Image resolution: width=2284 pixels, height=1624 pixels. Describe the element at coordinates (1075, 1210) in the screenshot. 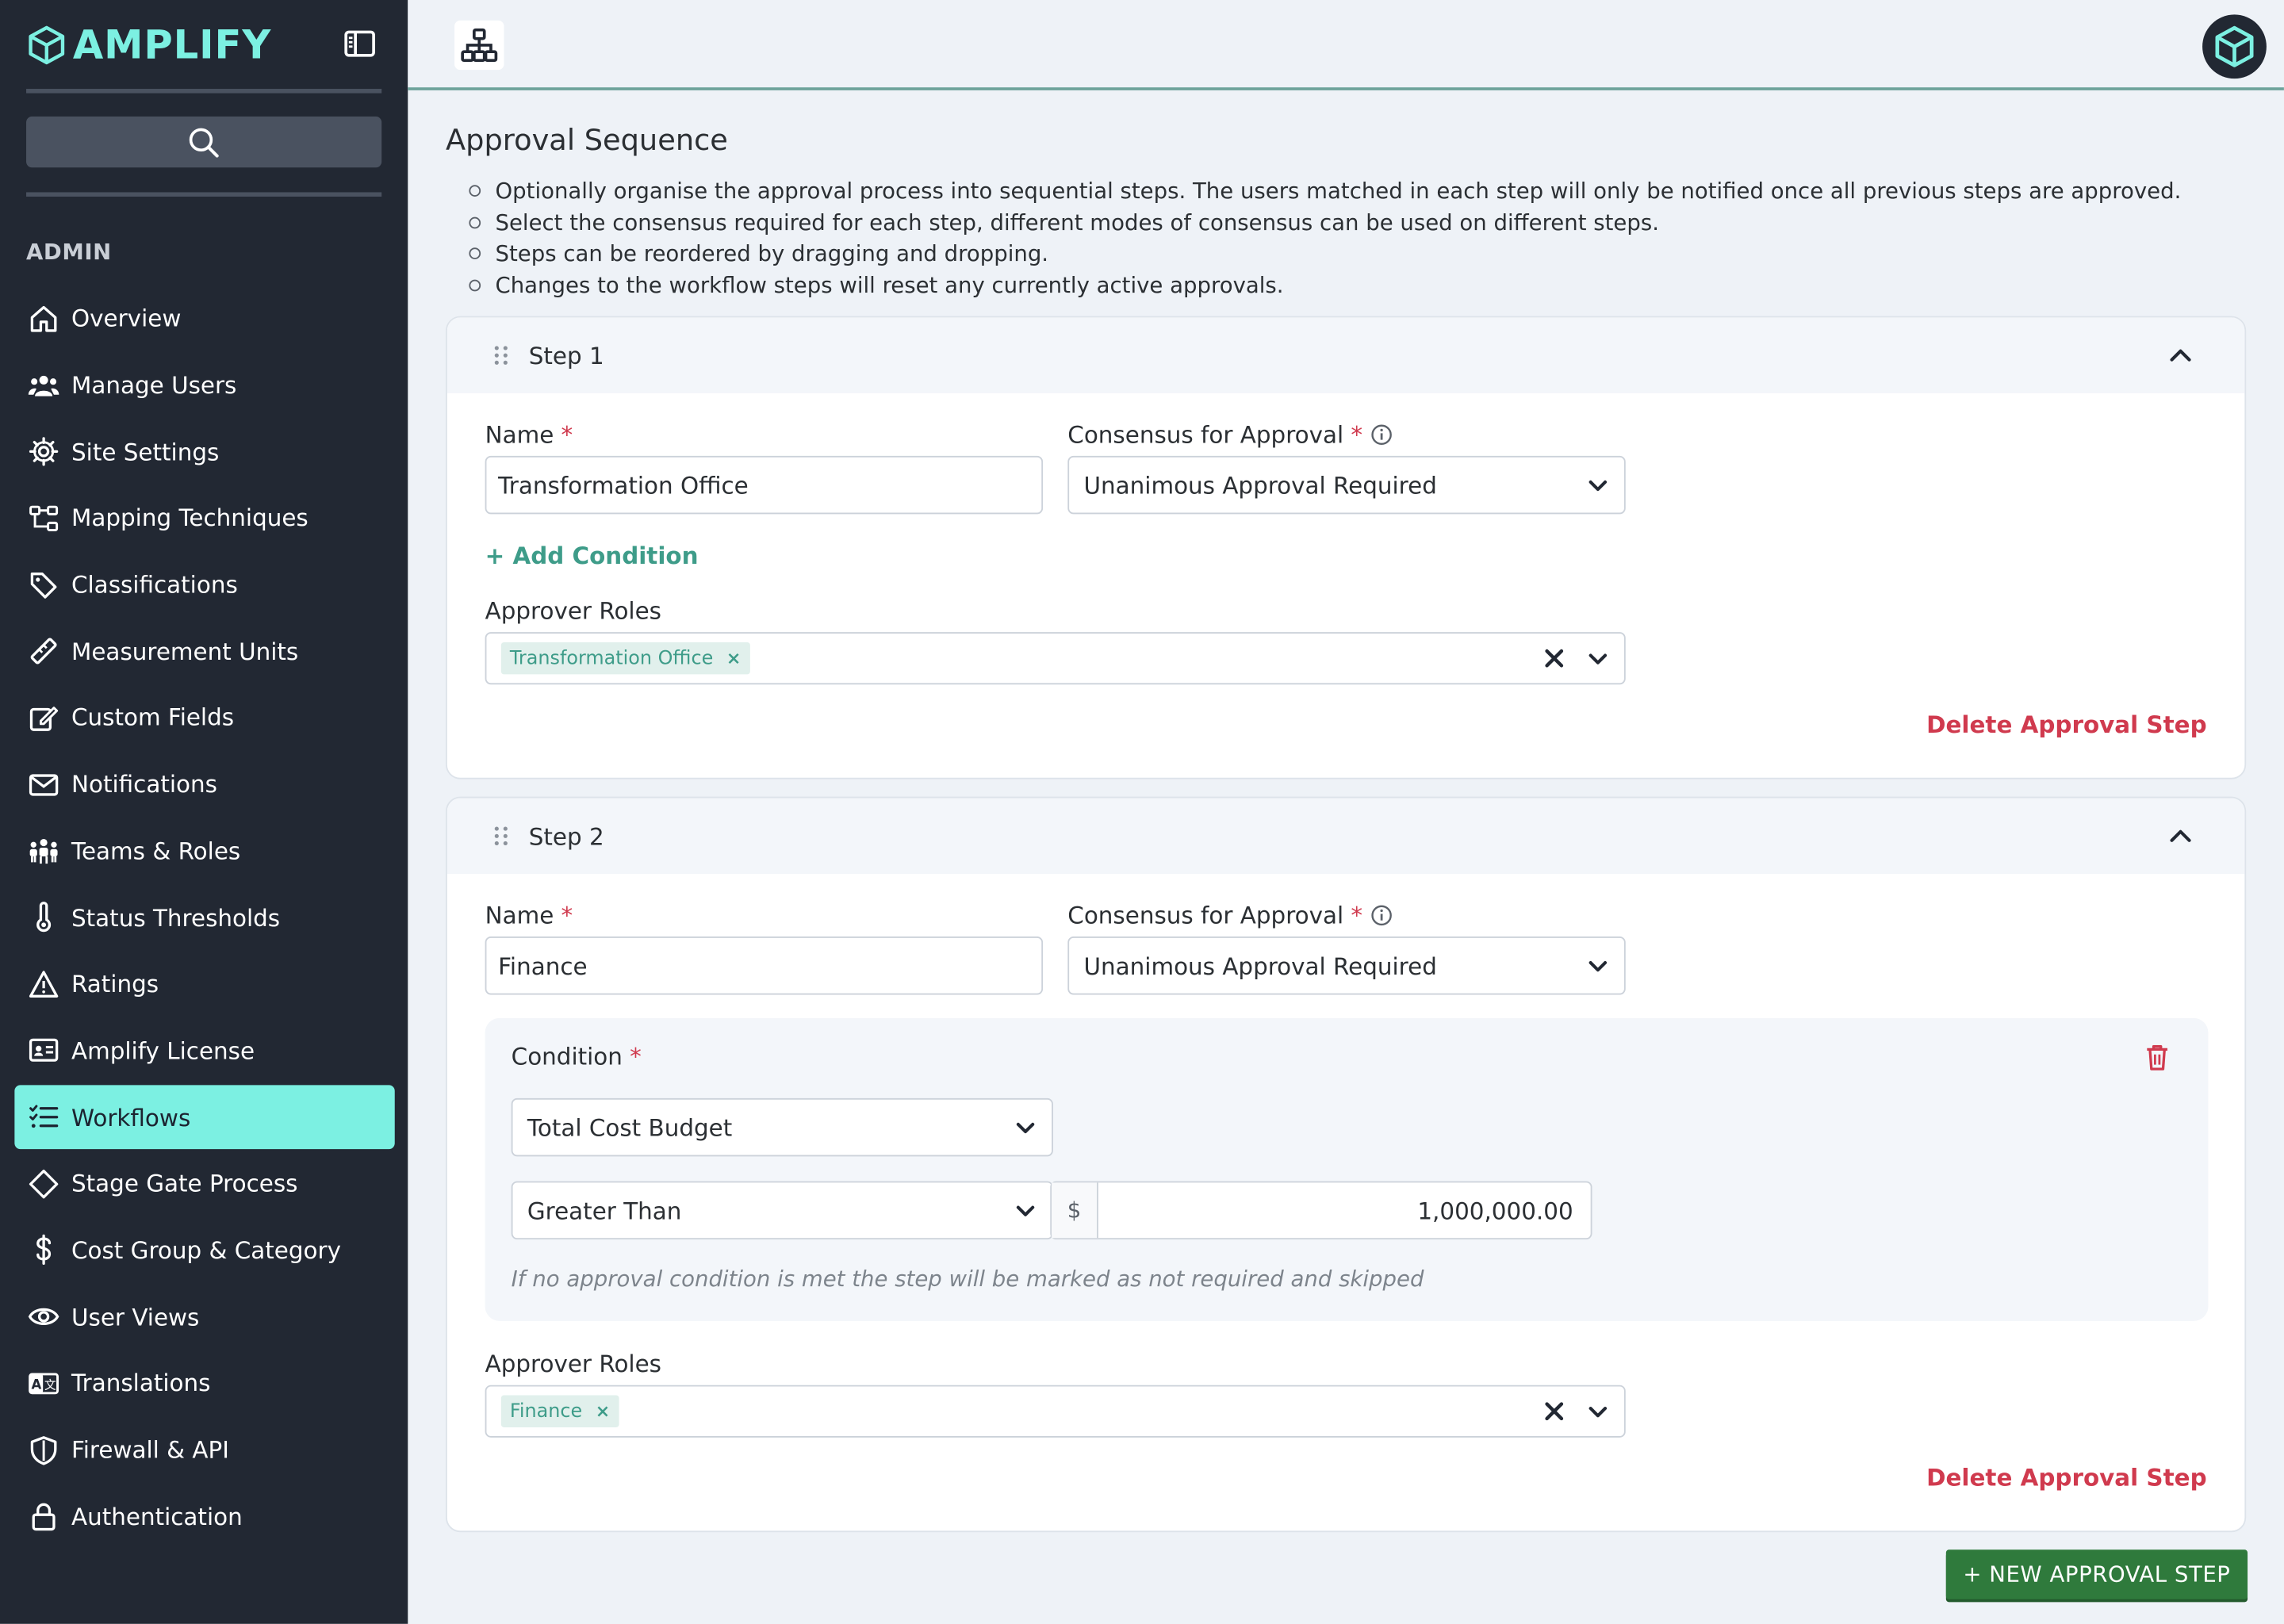

I see `currency-symbol: $` at that location.